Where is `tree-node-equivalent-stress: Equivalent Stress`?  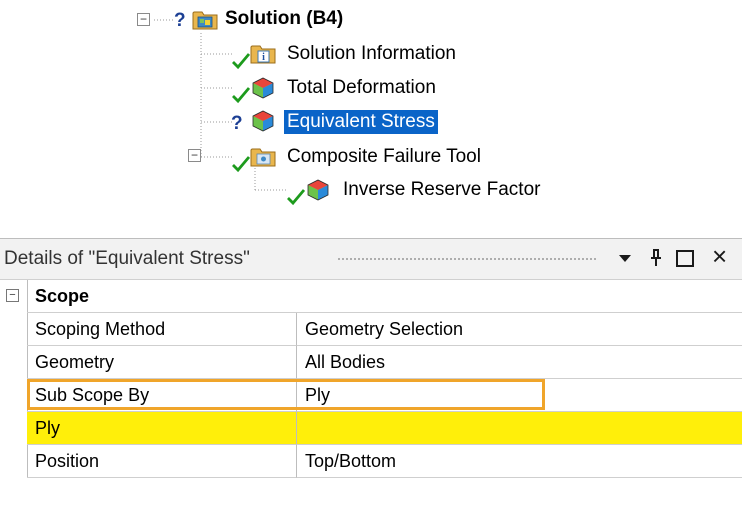
tree-node-equivalent-stress: Equivalent Stress is located at coordinates (361, 122).